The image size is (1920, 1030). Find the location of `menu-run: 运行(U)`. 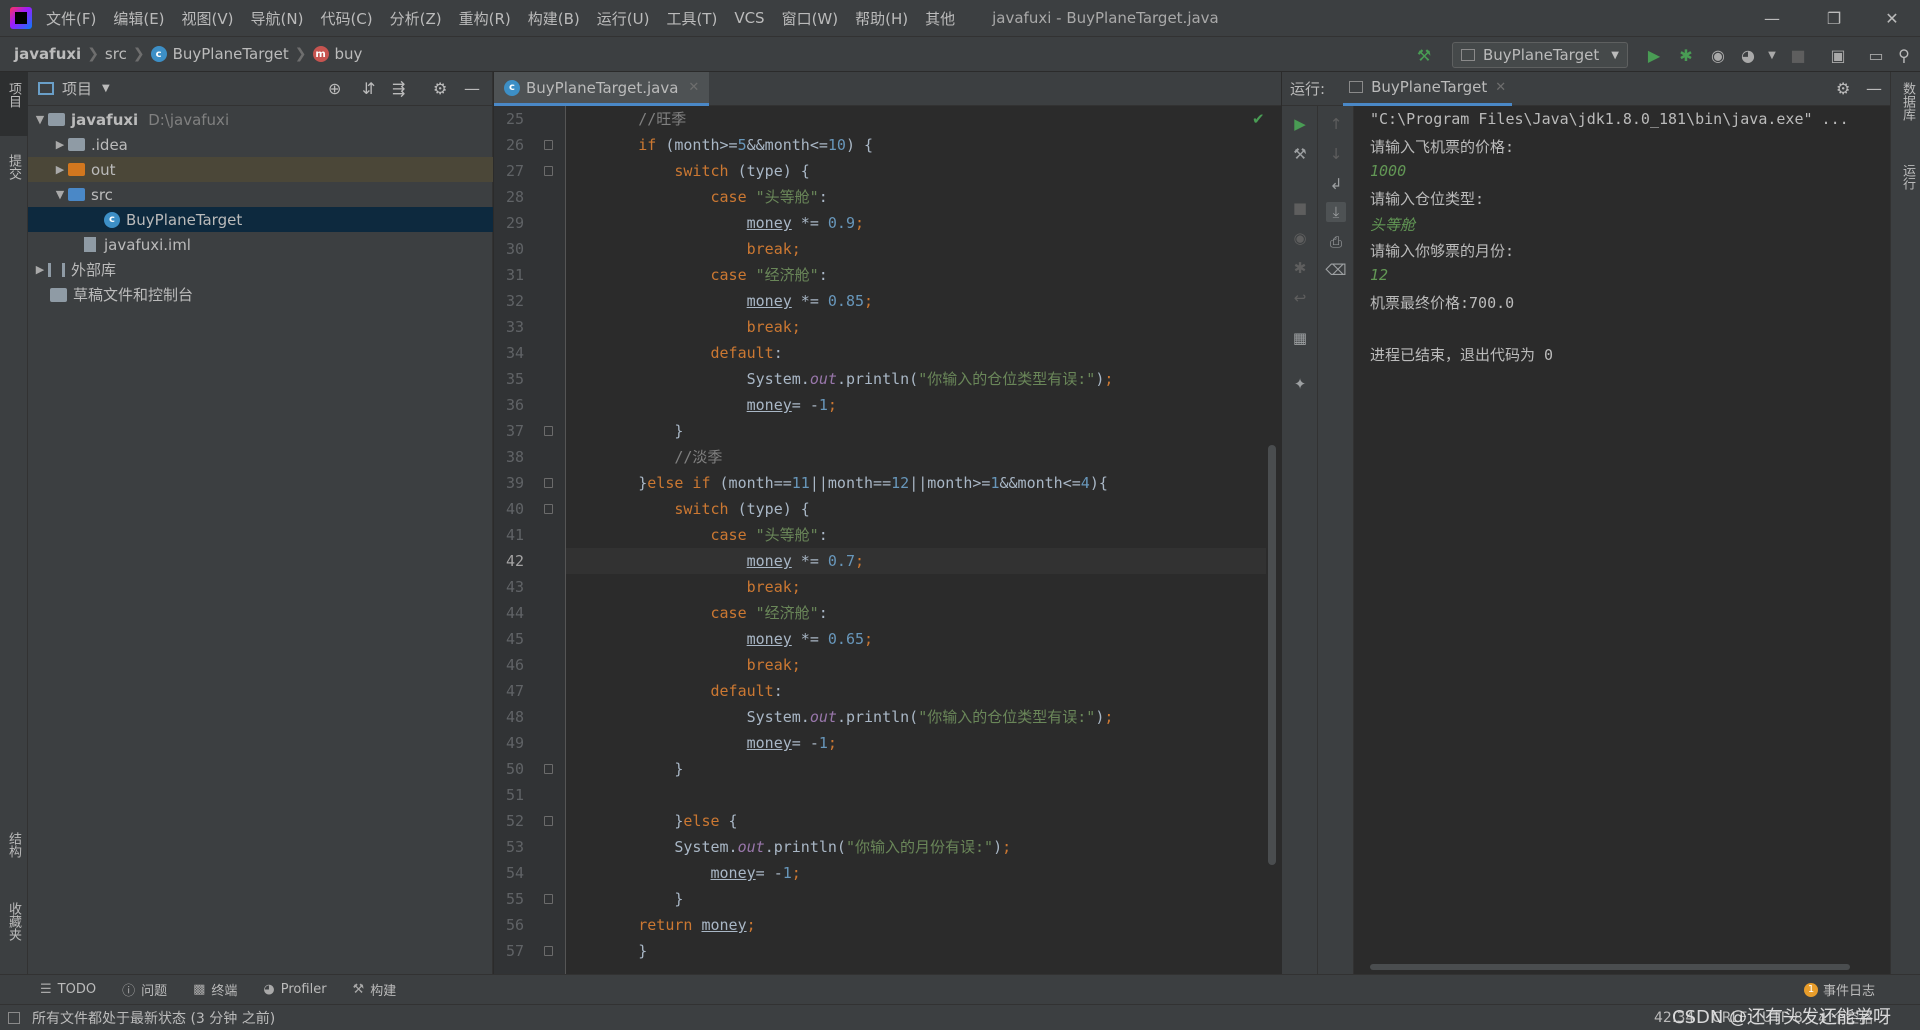

menu-run: 运行(U) is located at coordinates (623, 18).